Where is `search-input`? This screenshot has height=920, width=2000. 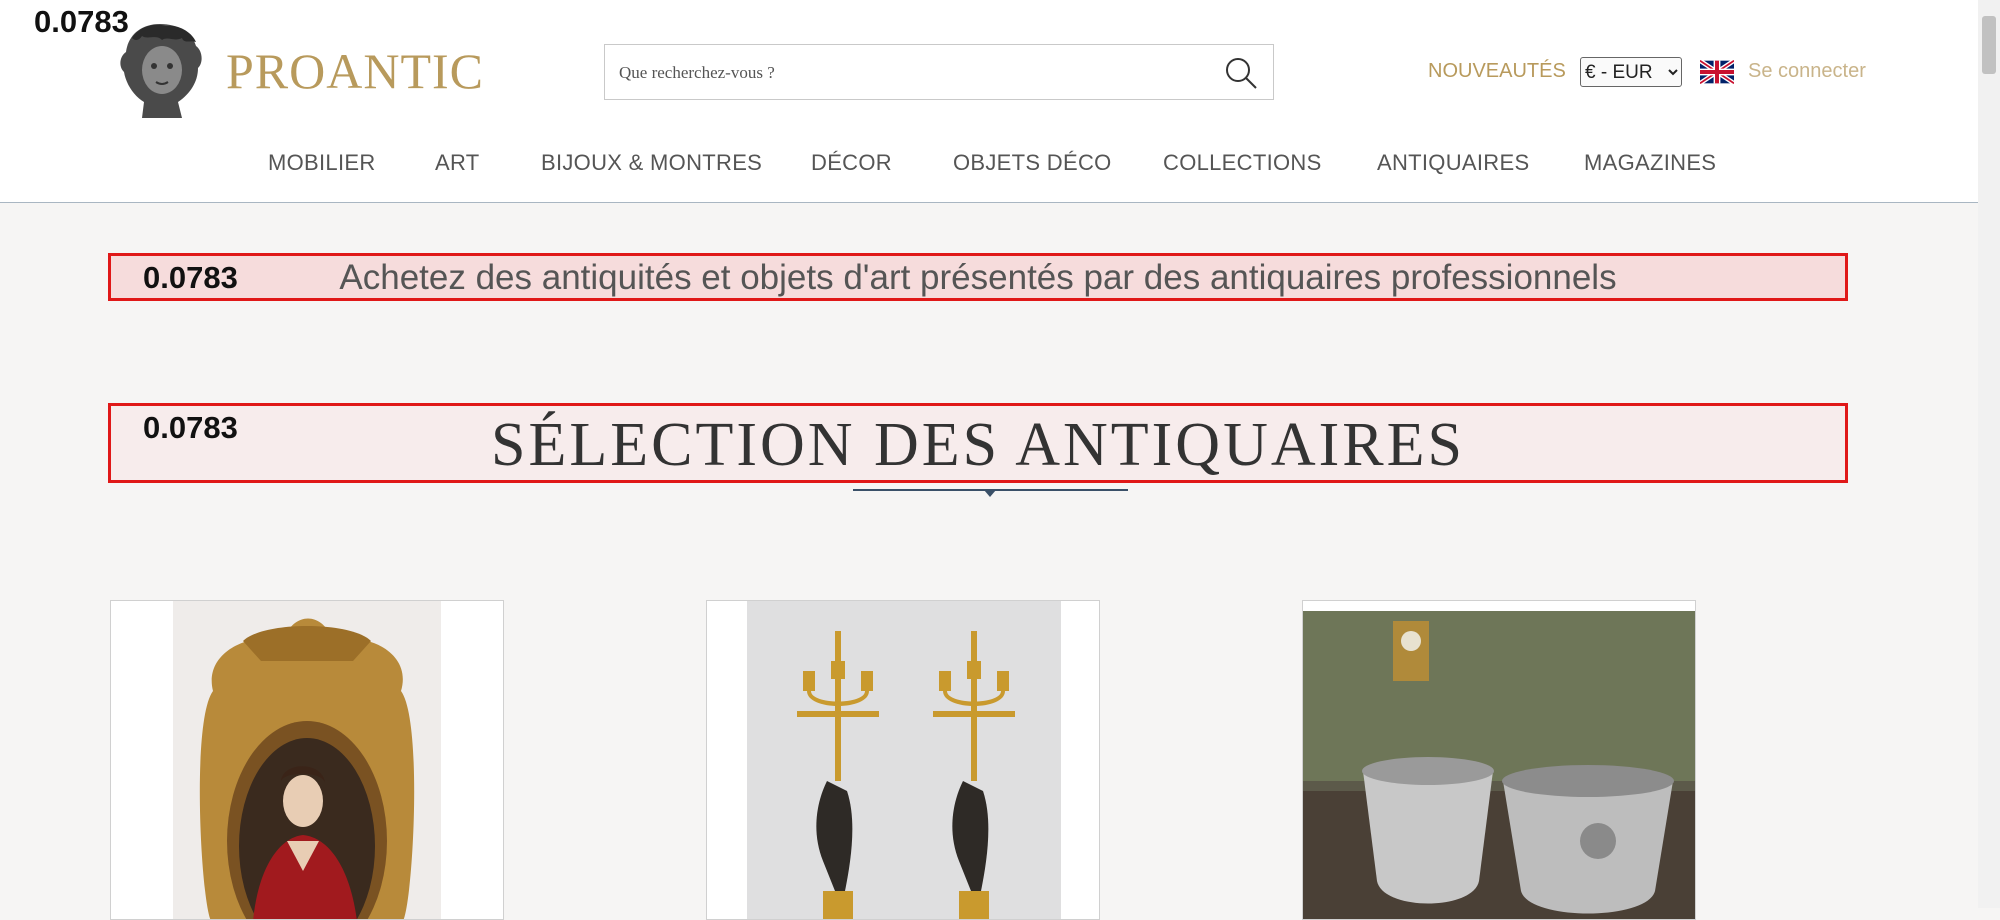 search-input is located at coordinates (909, 73).